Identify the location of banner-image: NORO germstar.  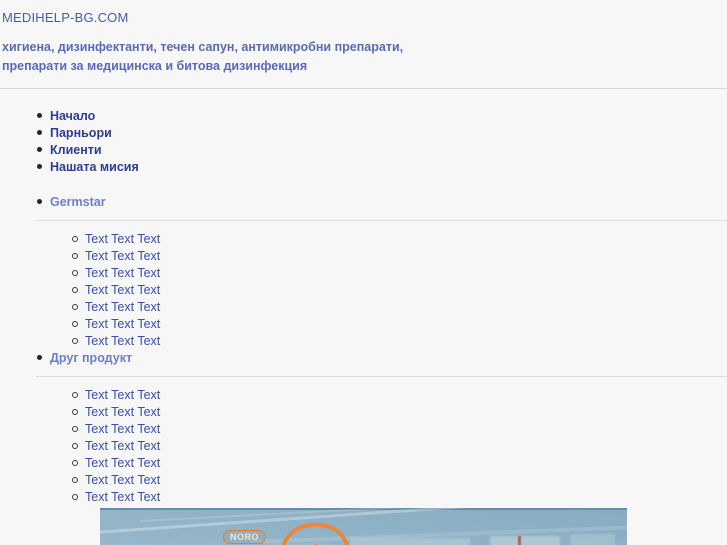
(363, 526).